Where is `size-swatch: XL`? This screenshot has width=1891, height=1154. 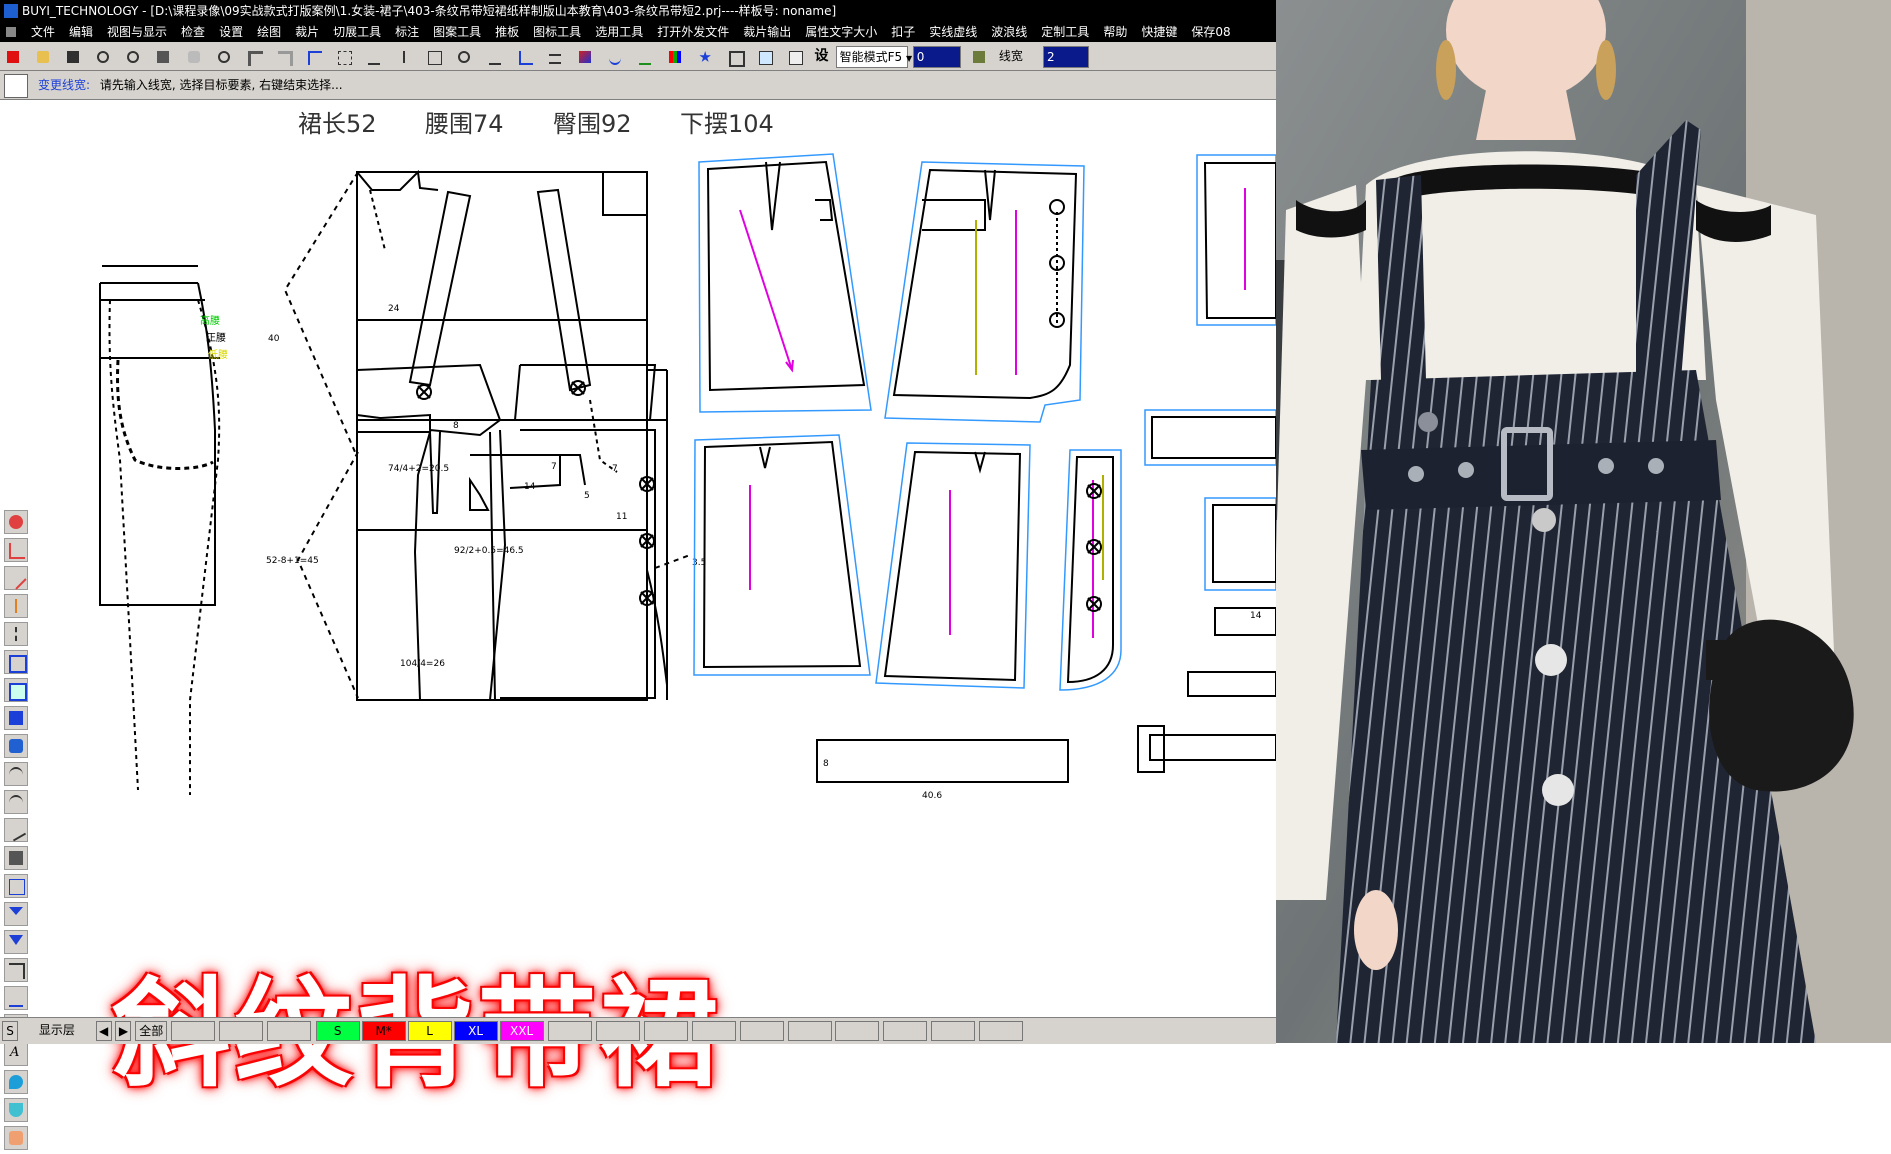 size-swatch: XL is located at coordinates (475, 1031).